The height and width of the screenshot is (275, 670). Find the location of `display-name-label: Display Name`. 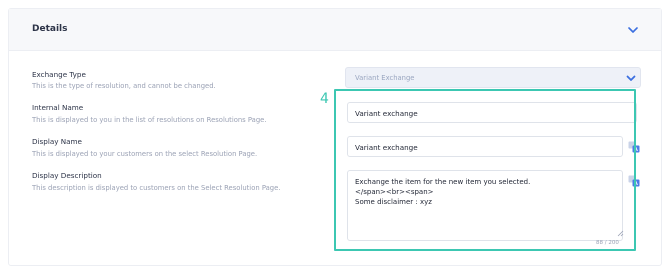

display-name-label: Display Name is located at coordinates (57, 141).